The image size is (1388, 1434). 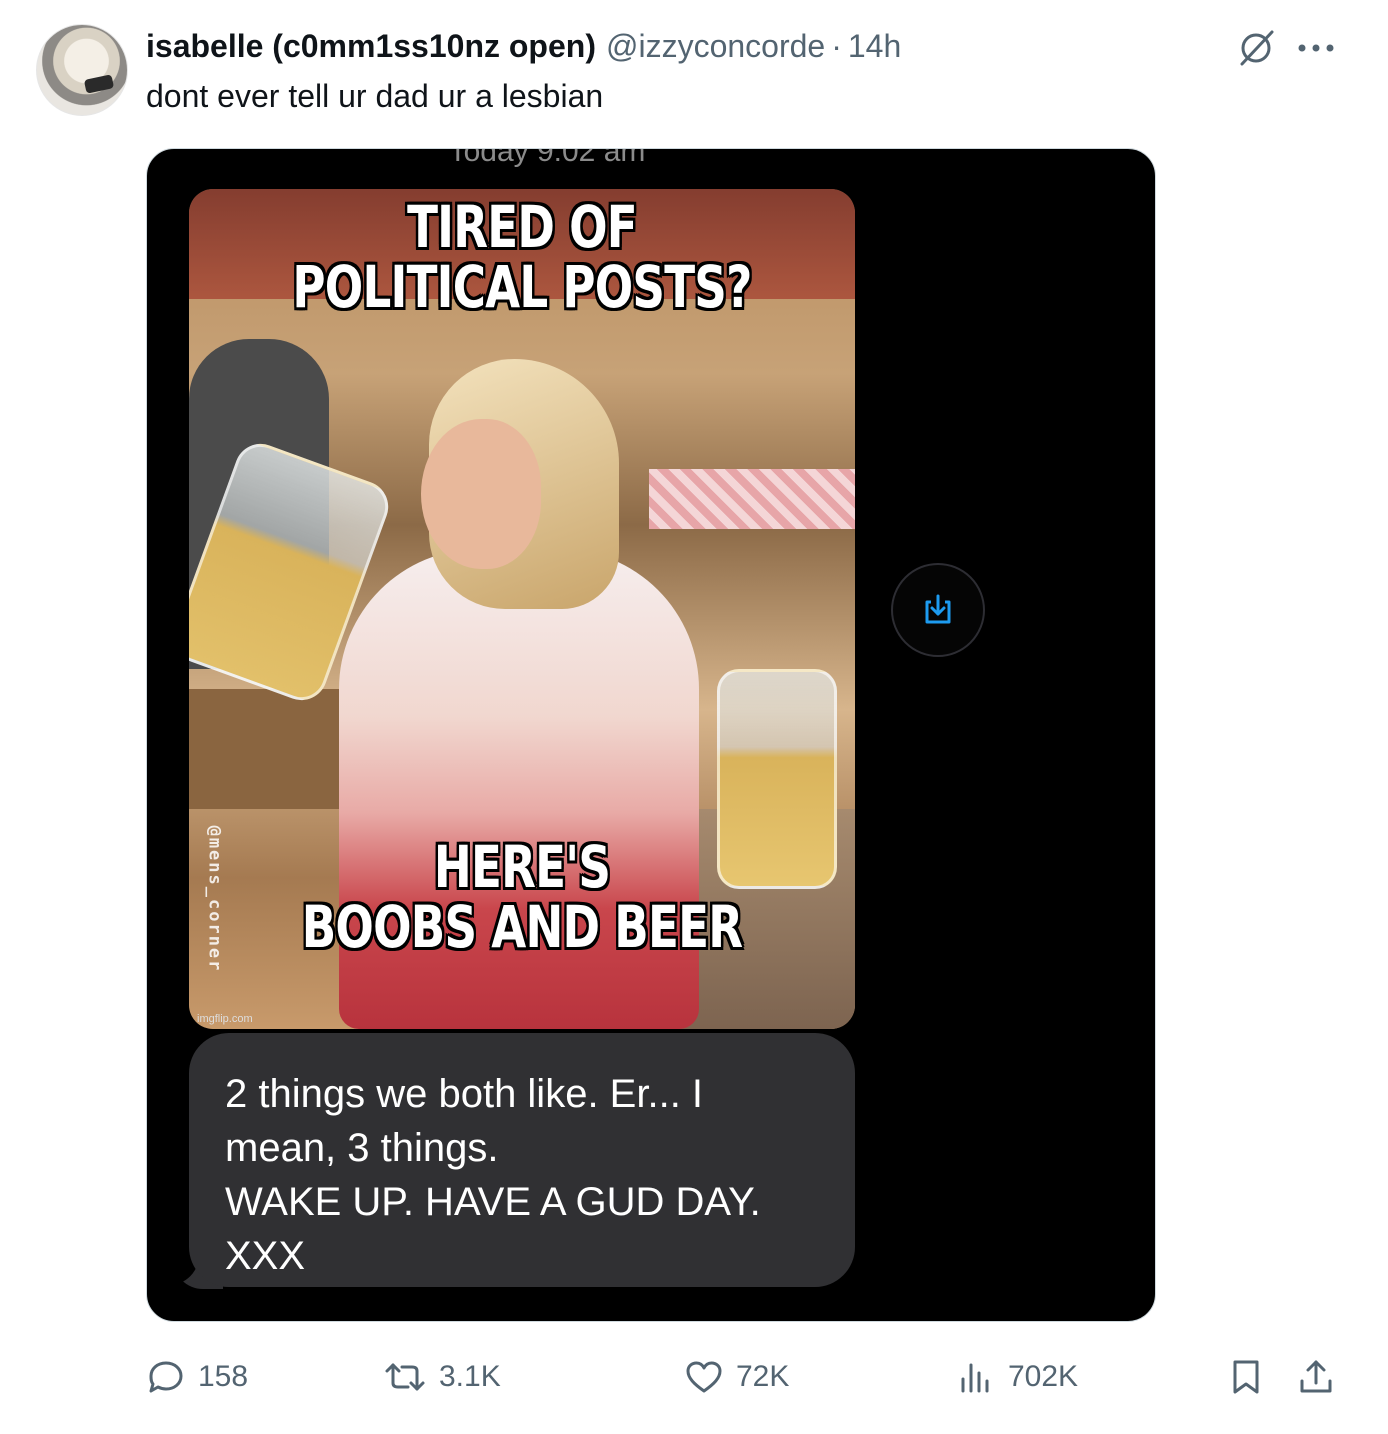 What do you see at coordinates (547, 158) in the screenshot?
I see `message-timestamp: Today 9:02 am` at bounding box center [547, 158].